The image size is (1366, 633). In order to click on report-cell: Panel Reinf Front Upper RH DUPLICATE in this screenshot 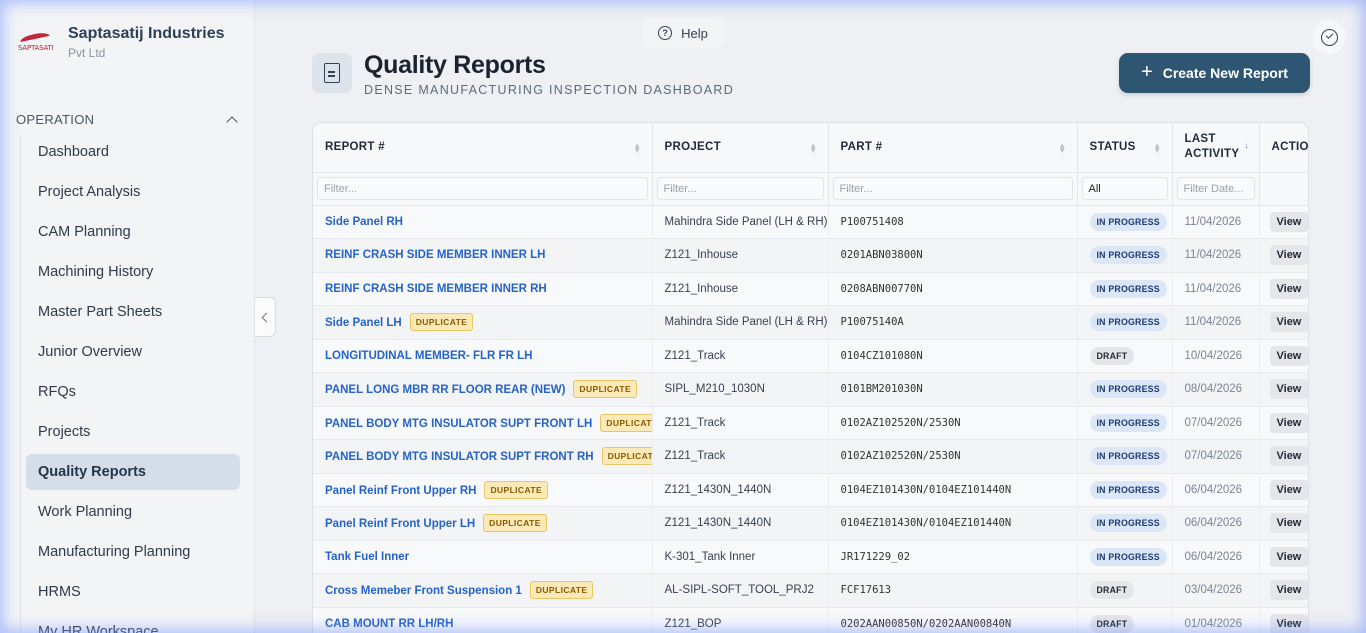, I will do `click(483, 490)`.